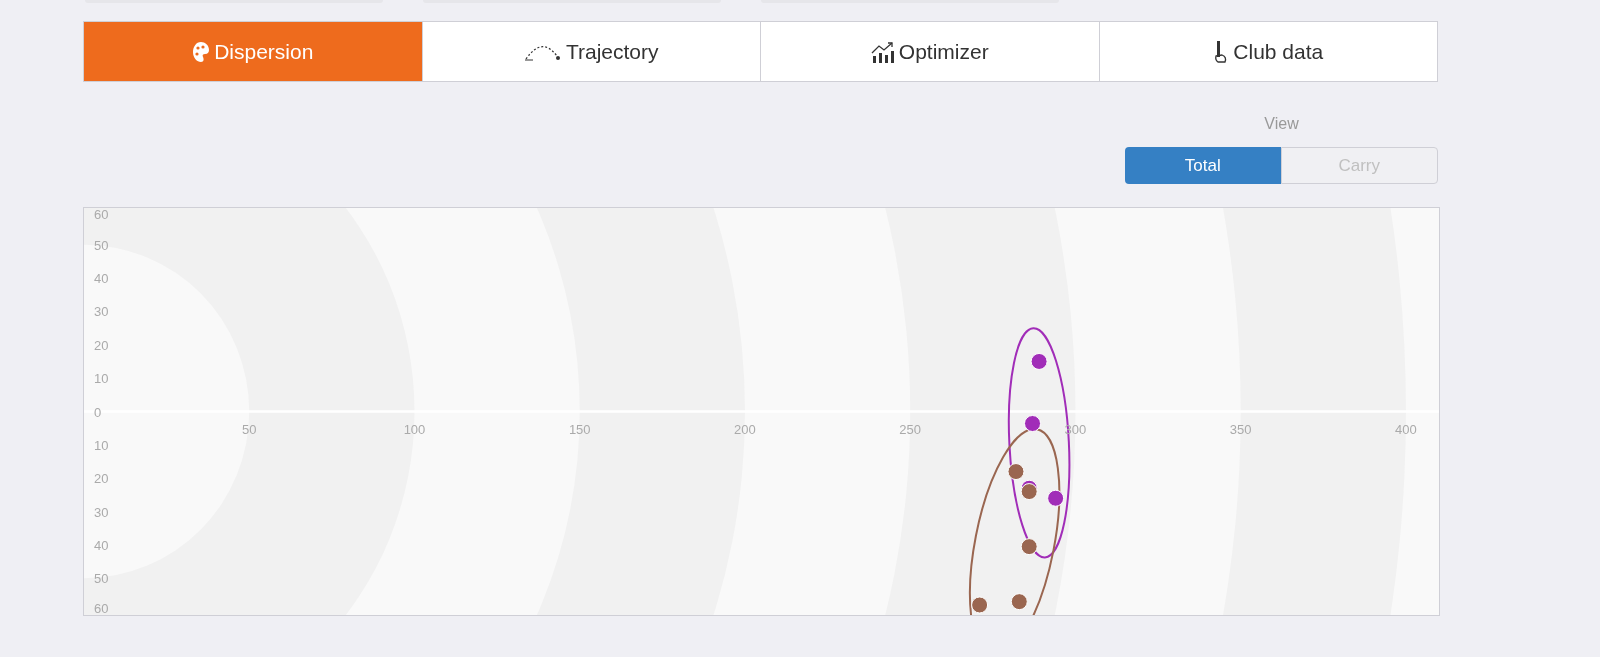  I want to click on axis-label: 0, so click(98, 412).